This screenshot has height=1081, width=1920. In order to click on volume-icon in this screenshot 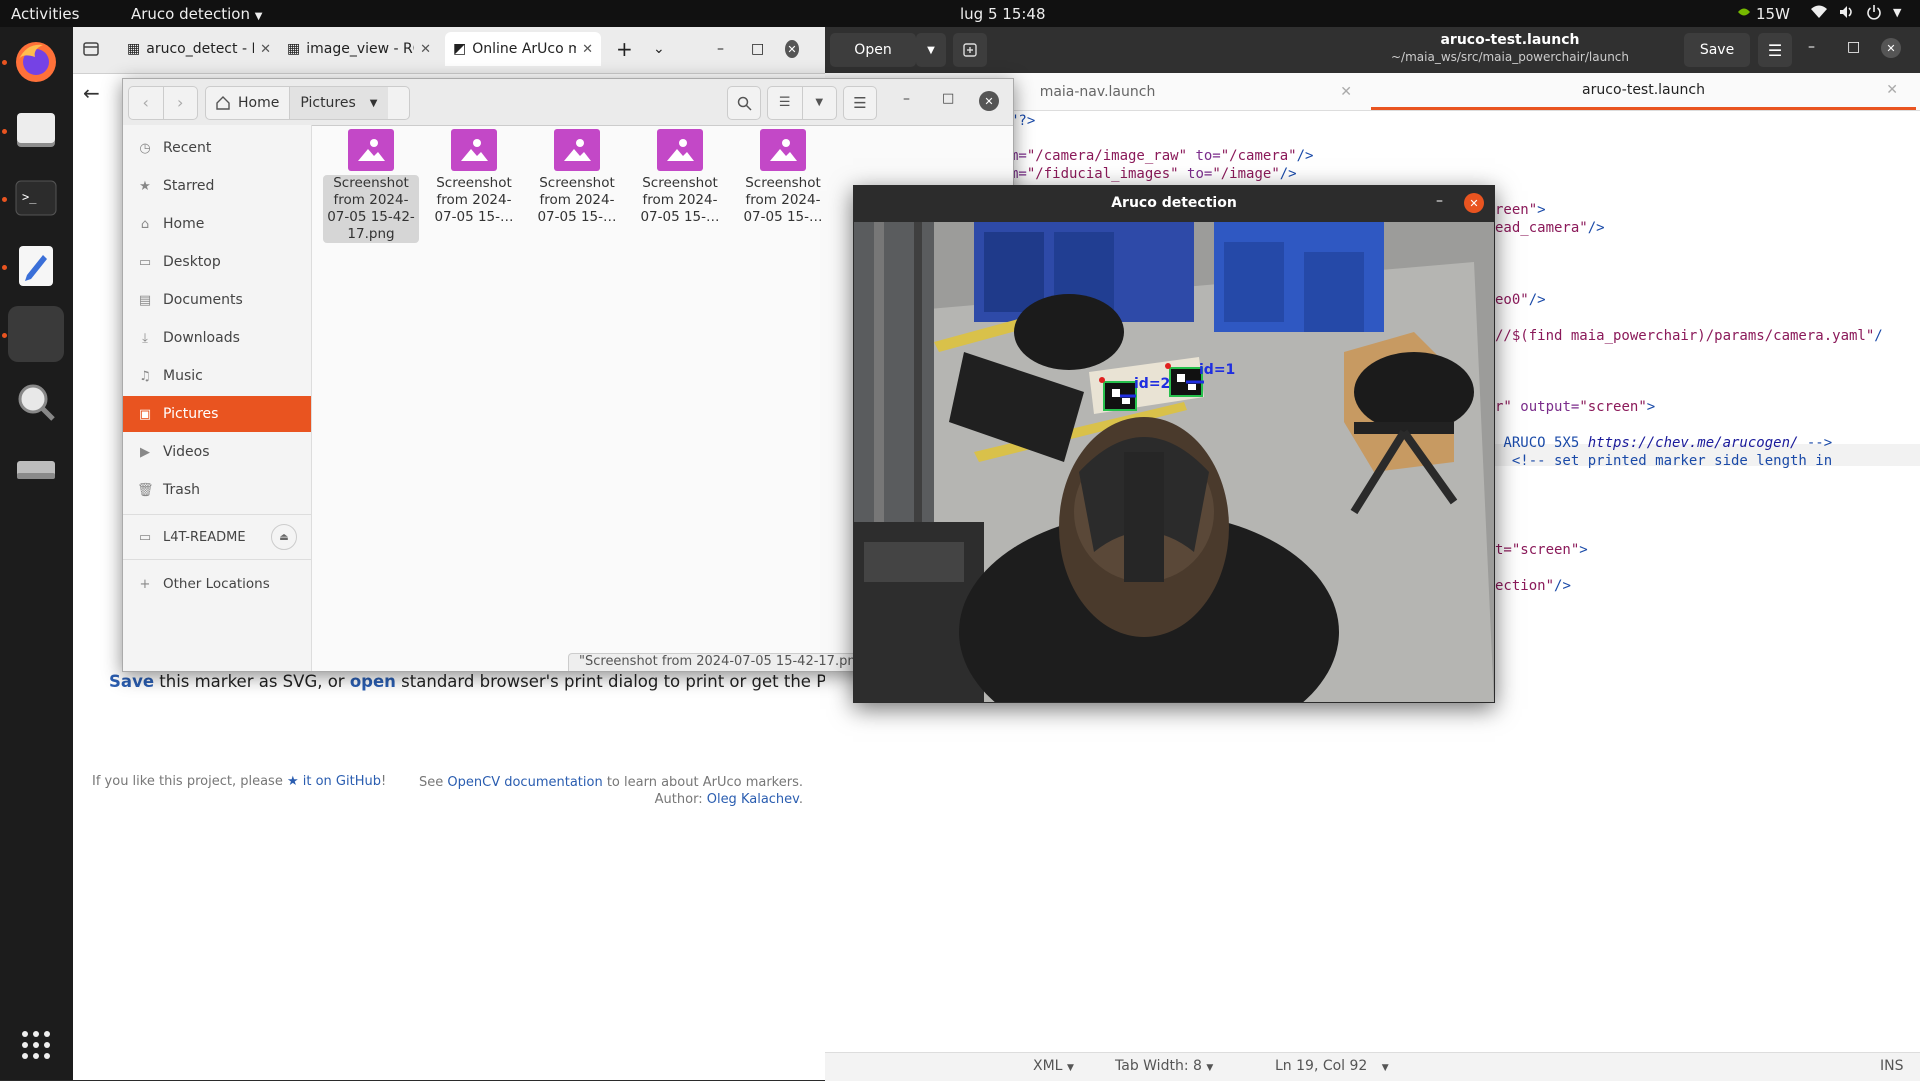, I will do `click(1847, 12)`.